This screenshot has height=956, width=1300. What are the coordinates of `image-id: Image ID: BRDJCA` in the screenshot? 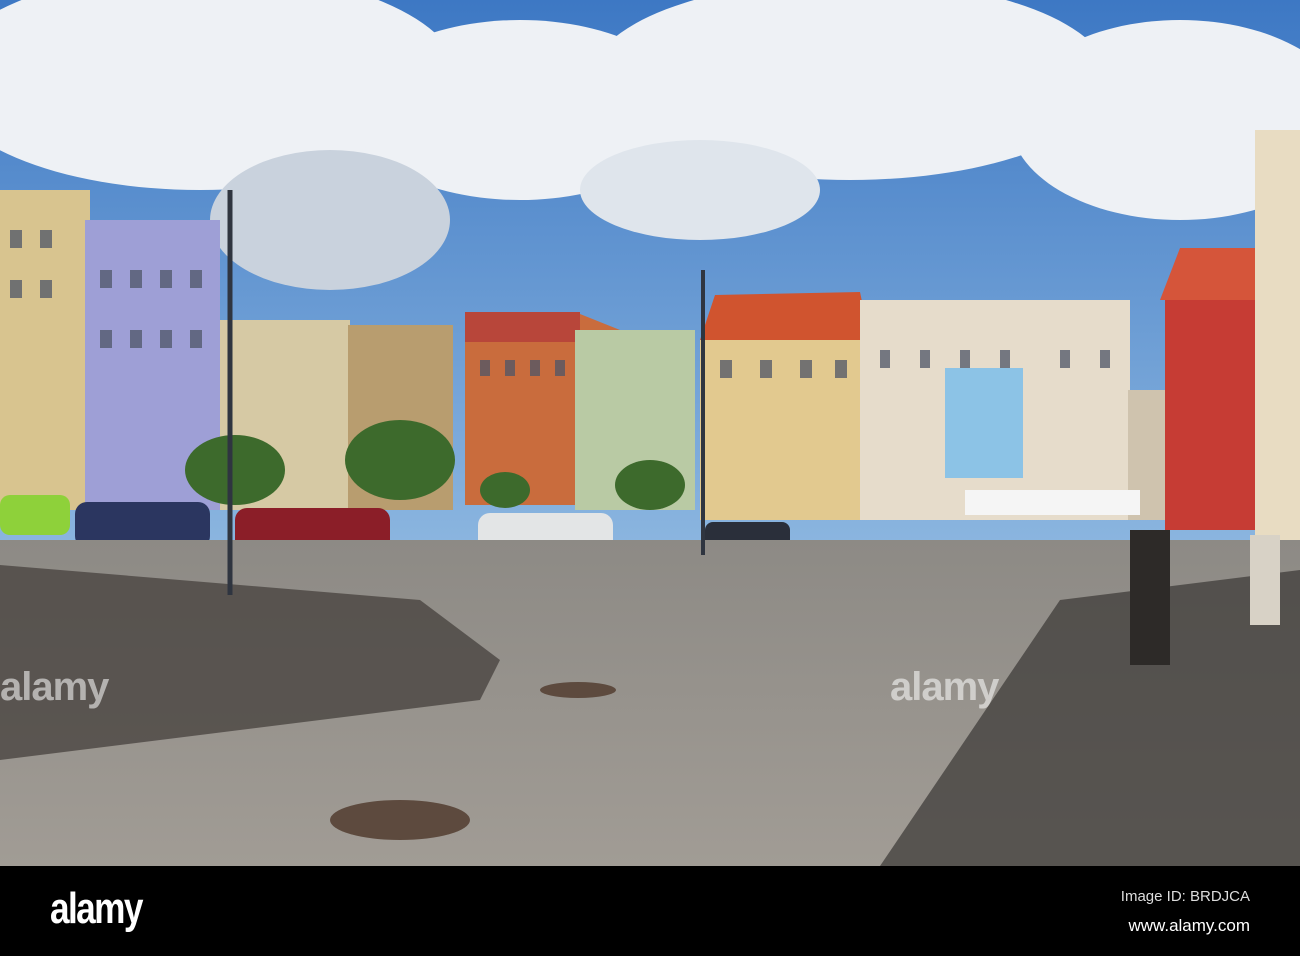 It's located at (1185, 896).